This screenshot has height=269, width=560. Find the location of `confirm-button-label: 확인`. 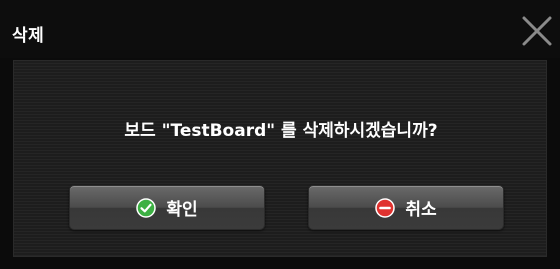

confirm-button-label: 확인 is located at coordinates (182, 210).